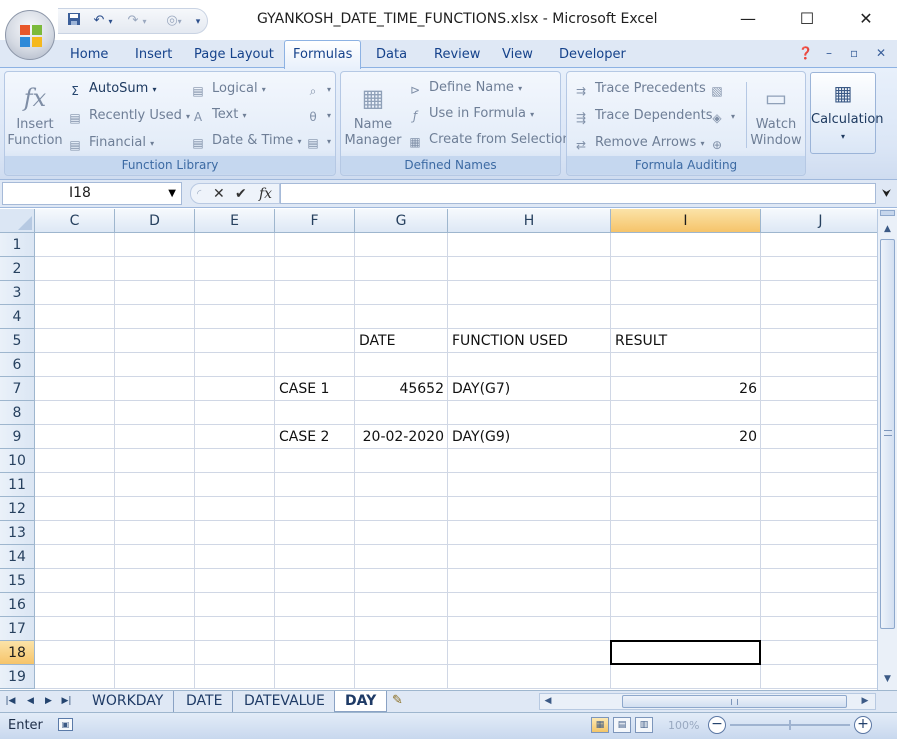  What do you see at coordinates (17, 653) in the screenshot?
I see `row-header-18: 18` at bounding box center [17, 653].